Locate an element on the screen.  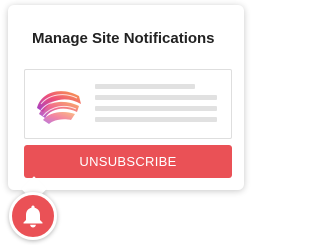
dialog-title: Manage Site Notifications is located at coordinates (123, 38).